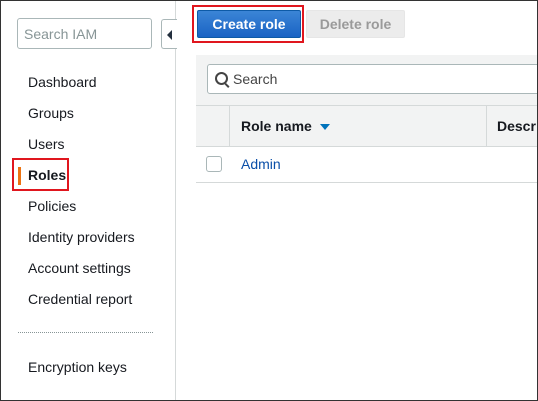 The height and width of the screenshot is (401, 538). What do you see at coordinates (366, 126) in the screenshot?
I see `table-header: Role name Descr` at bounding box center [366, 126].